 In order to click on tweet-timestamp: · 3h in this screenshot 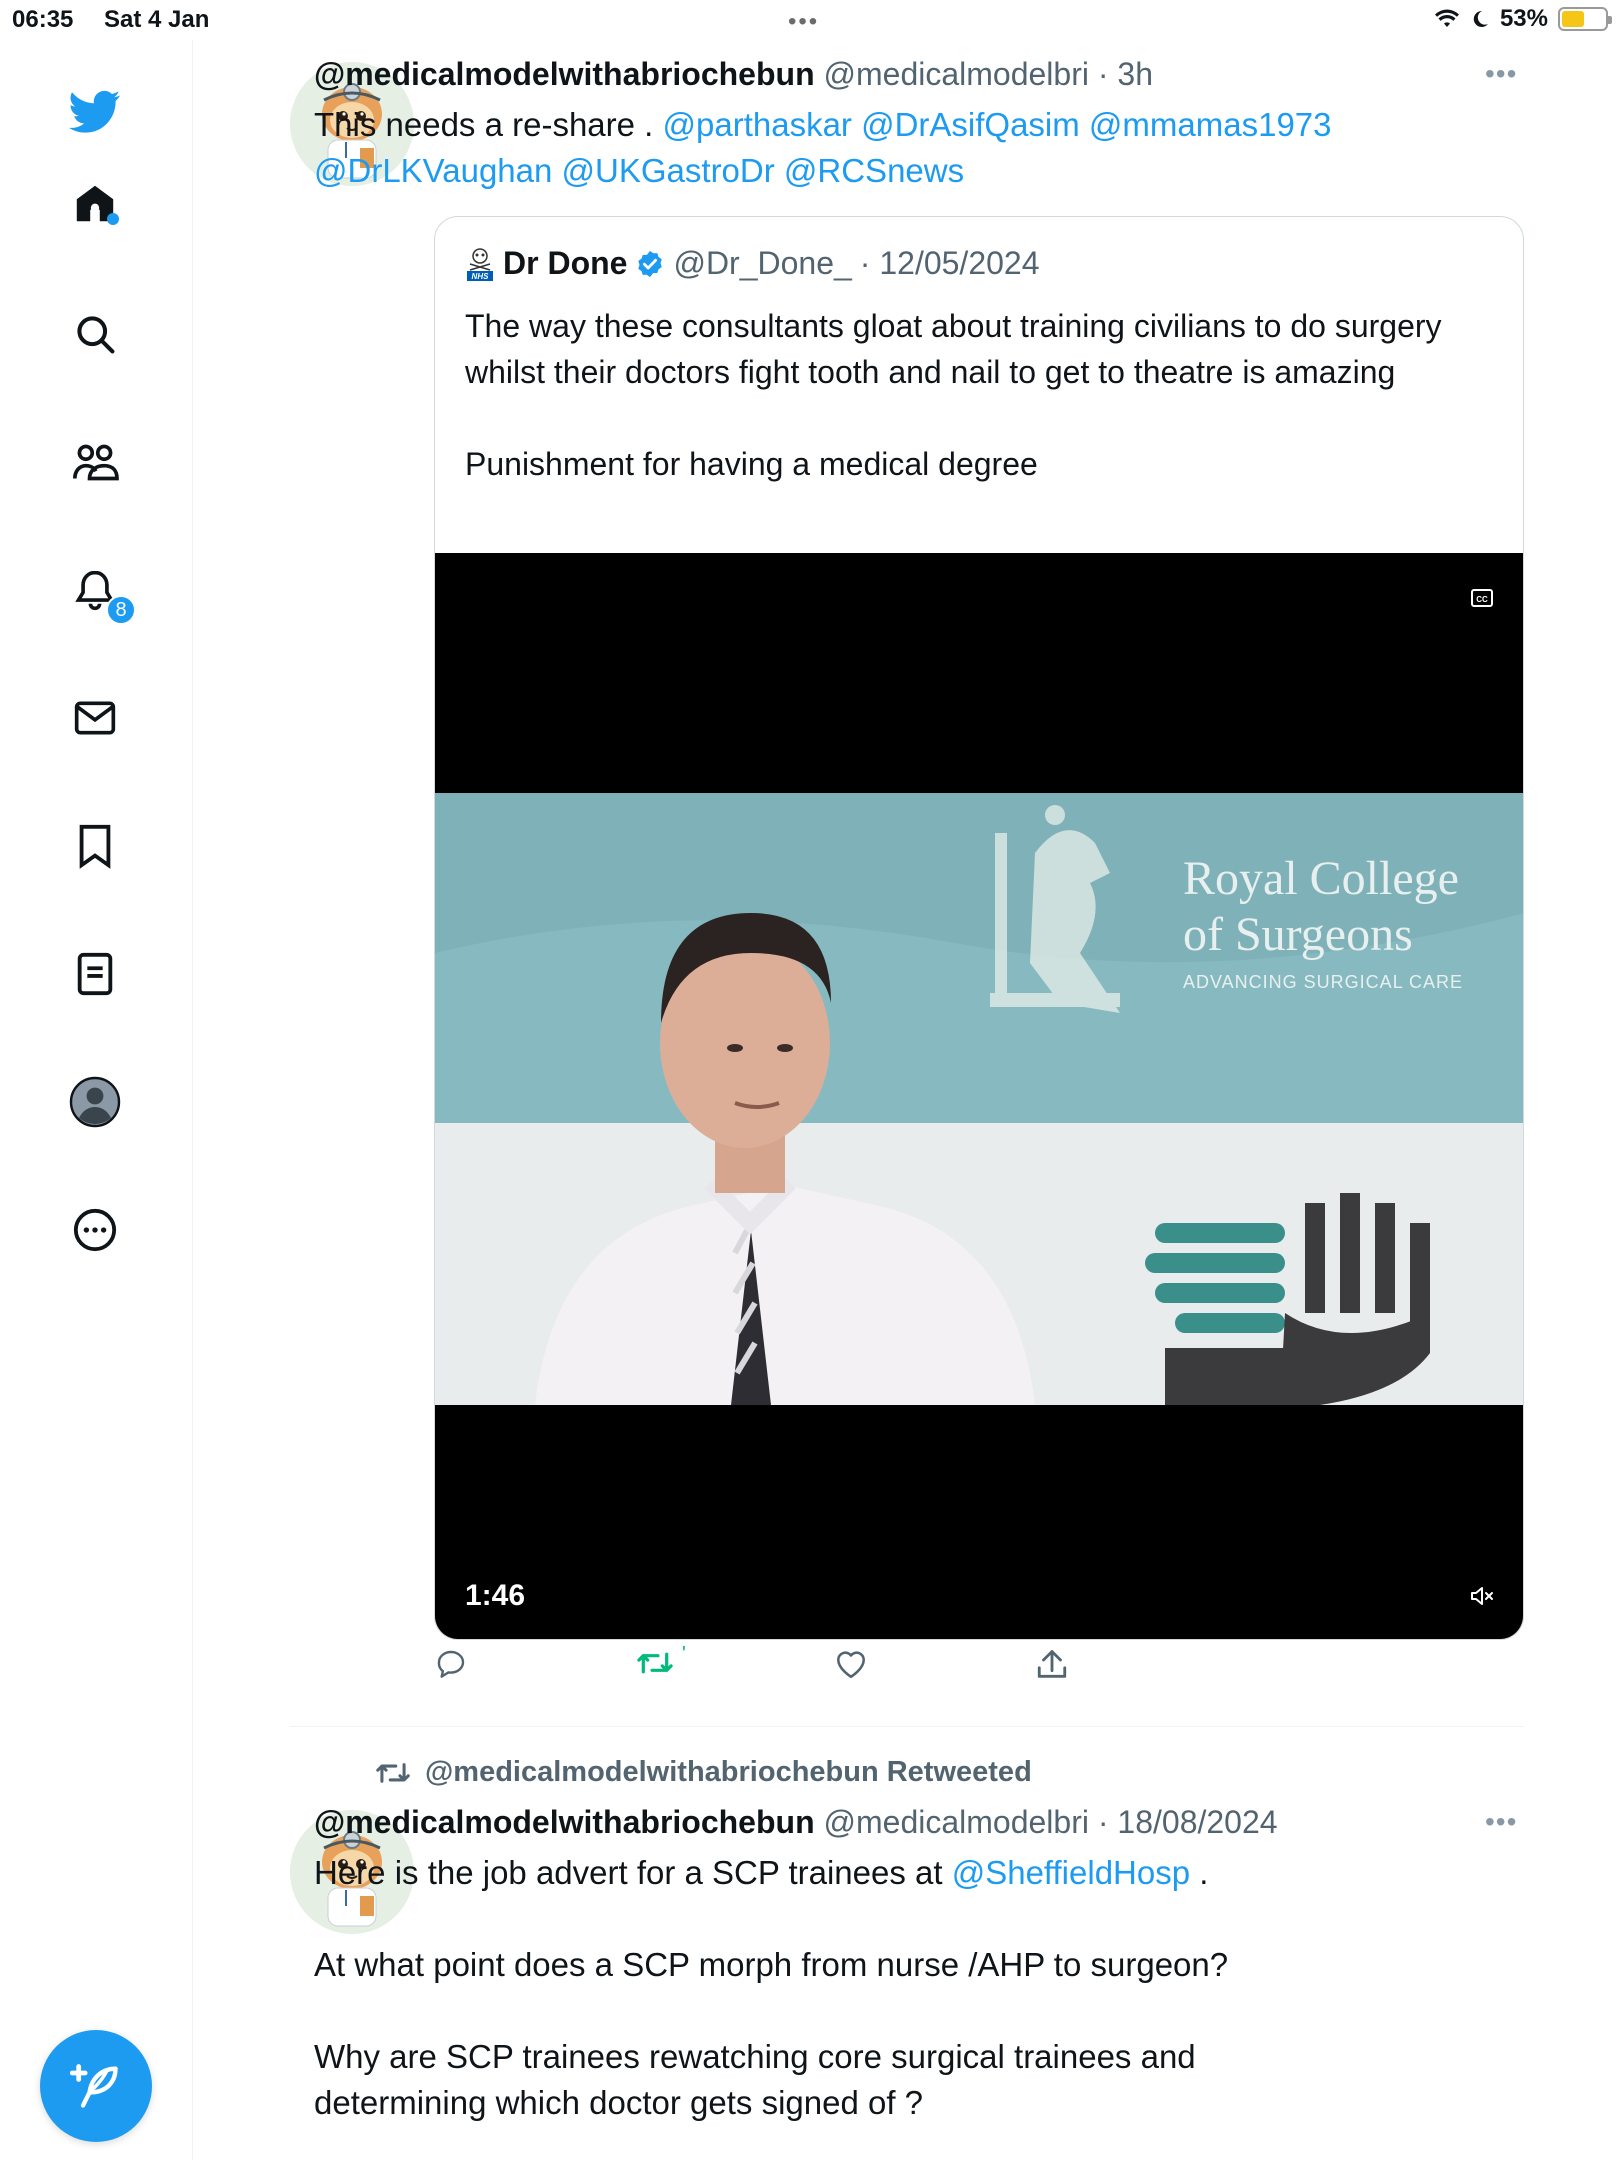, I will do `click(1125, 74)`.